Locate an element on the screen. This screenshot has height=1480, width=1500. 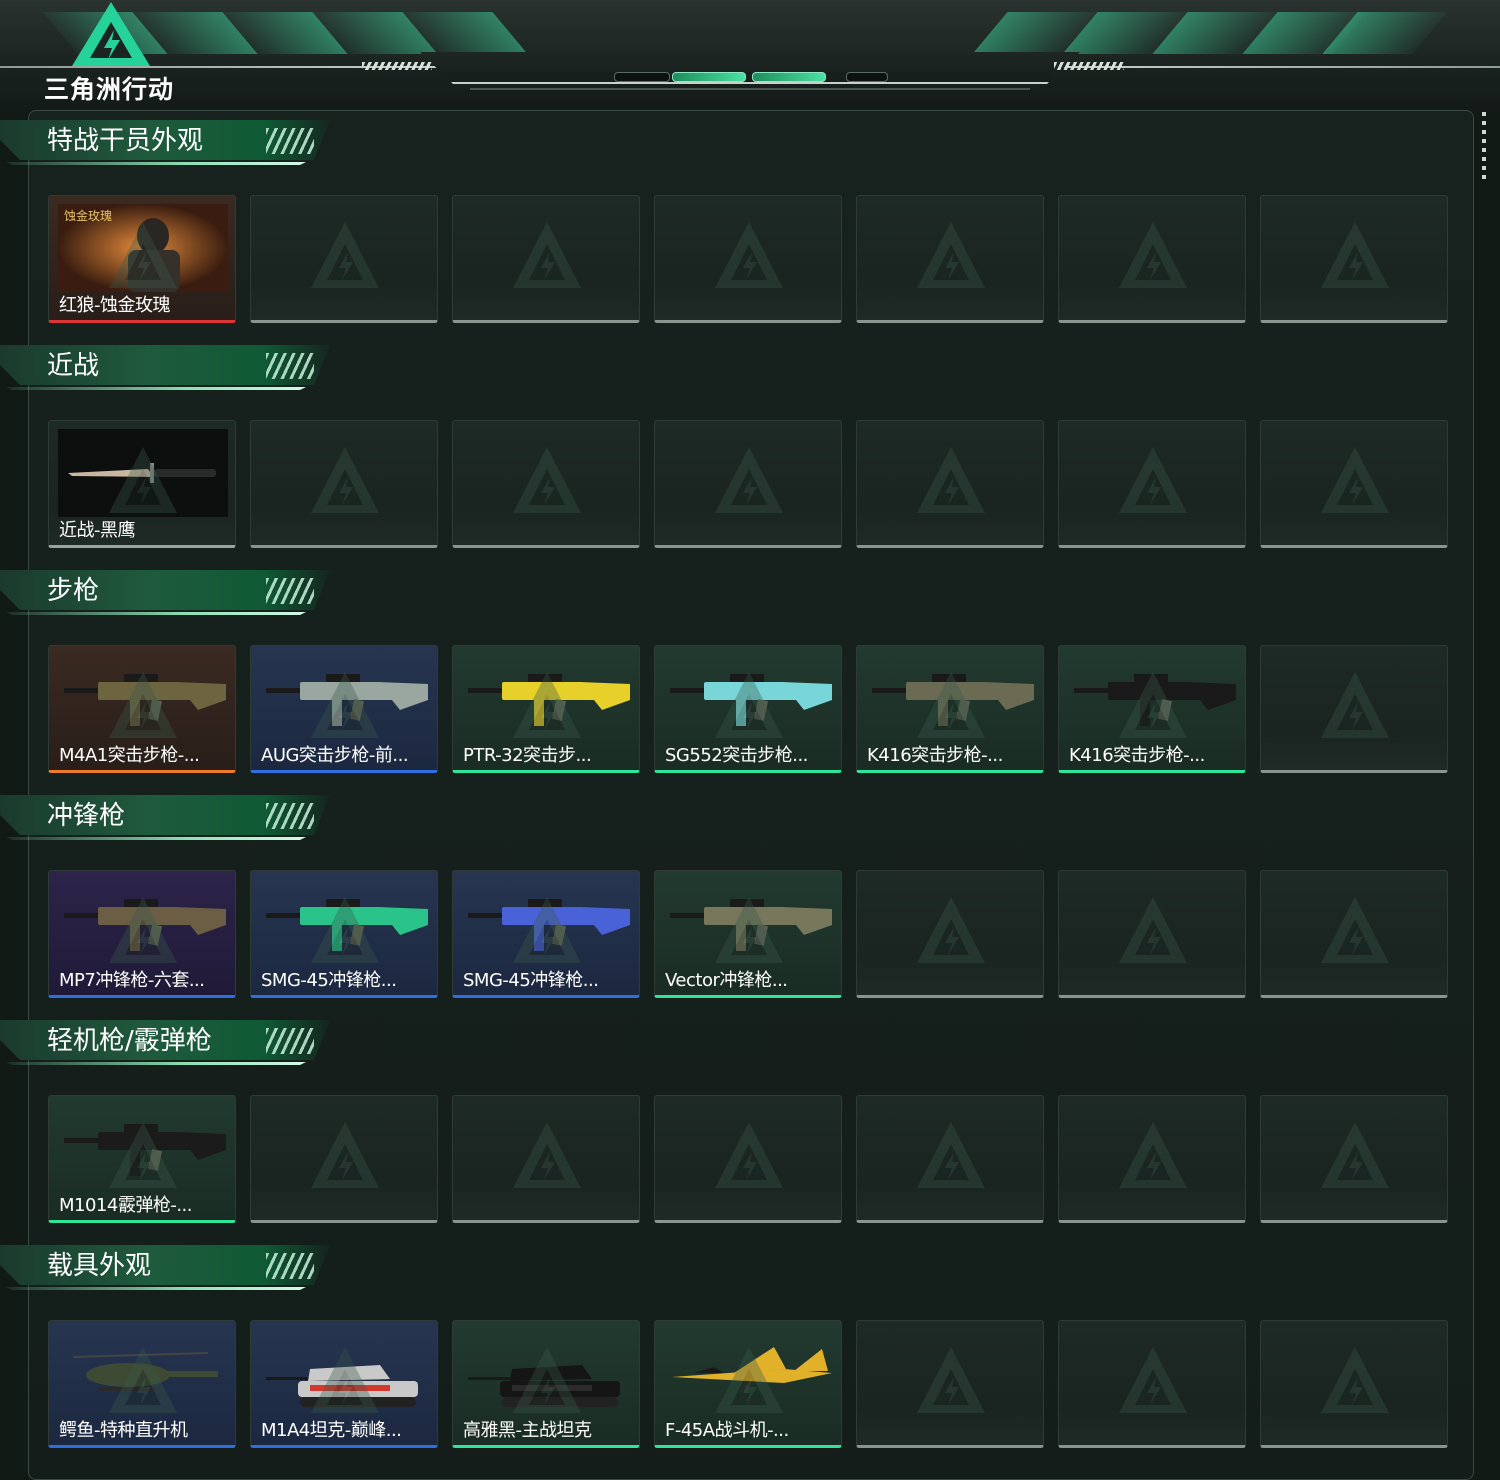
header-indicator is located at coordinates (867, 77).